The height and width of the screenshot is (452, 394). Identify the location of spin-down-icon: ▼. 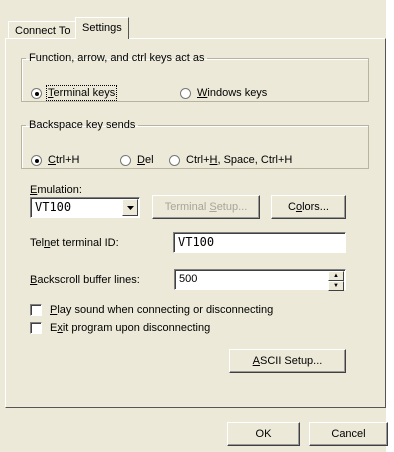
(336, 286).